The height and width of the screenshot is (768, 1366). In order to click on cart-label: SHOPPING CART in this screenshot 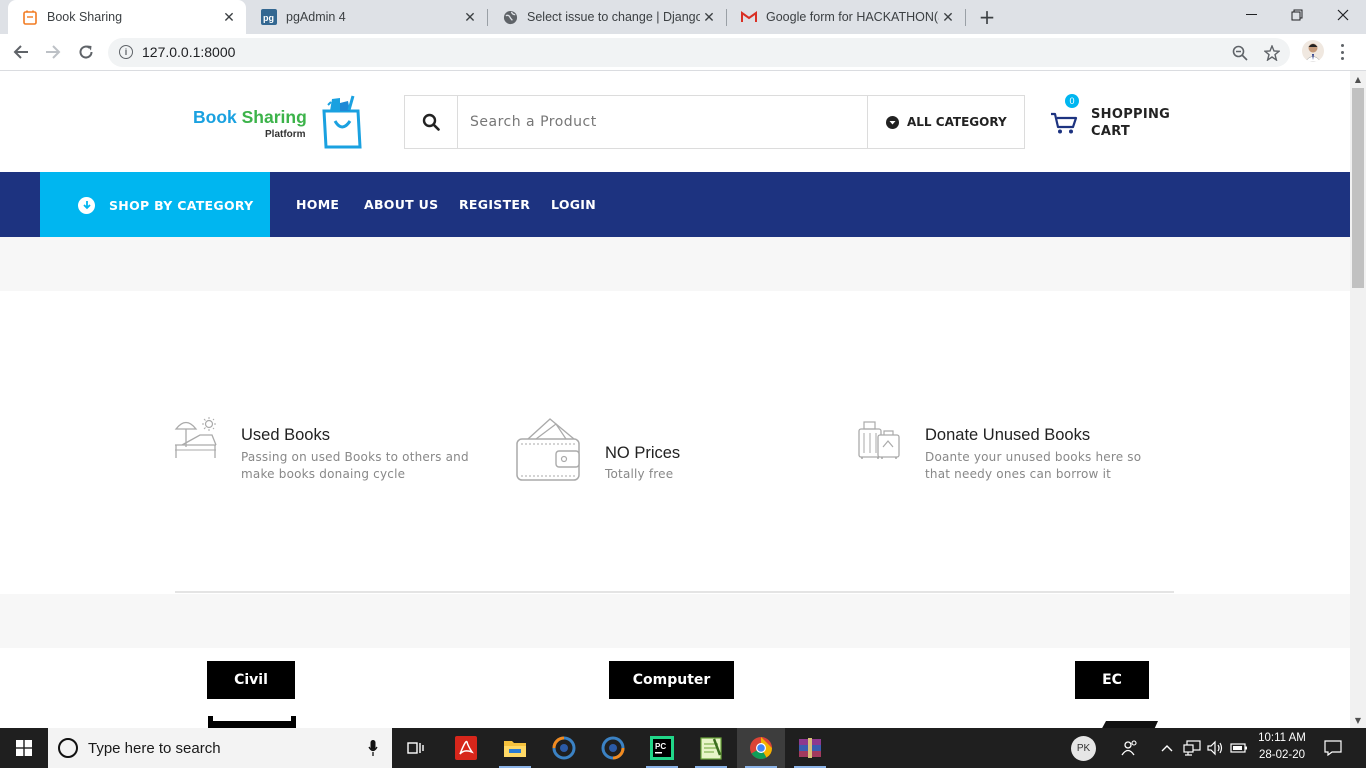, I will do `click(1130, 123)`.